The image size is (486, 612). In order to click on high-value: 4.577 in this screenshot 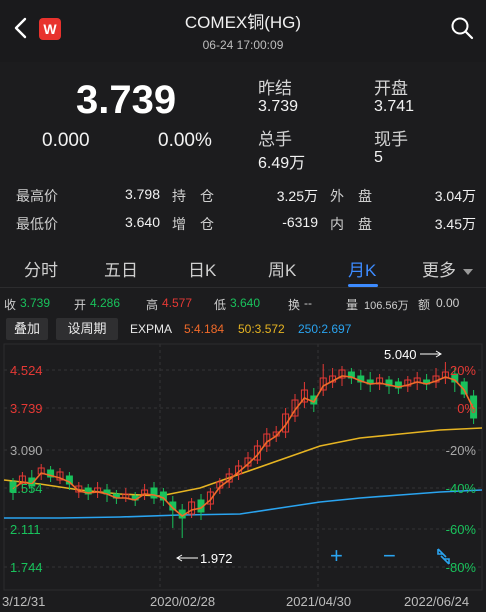, I will do `click(177, 303)`.